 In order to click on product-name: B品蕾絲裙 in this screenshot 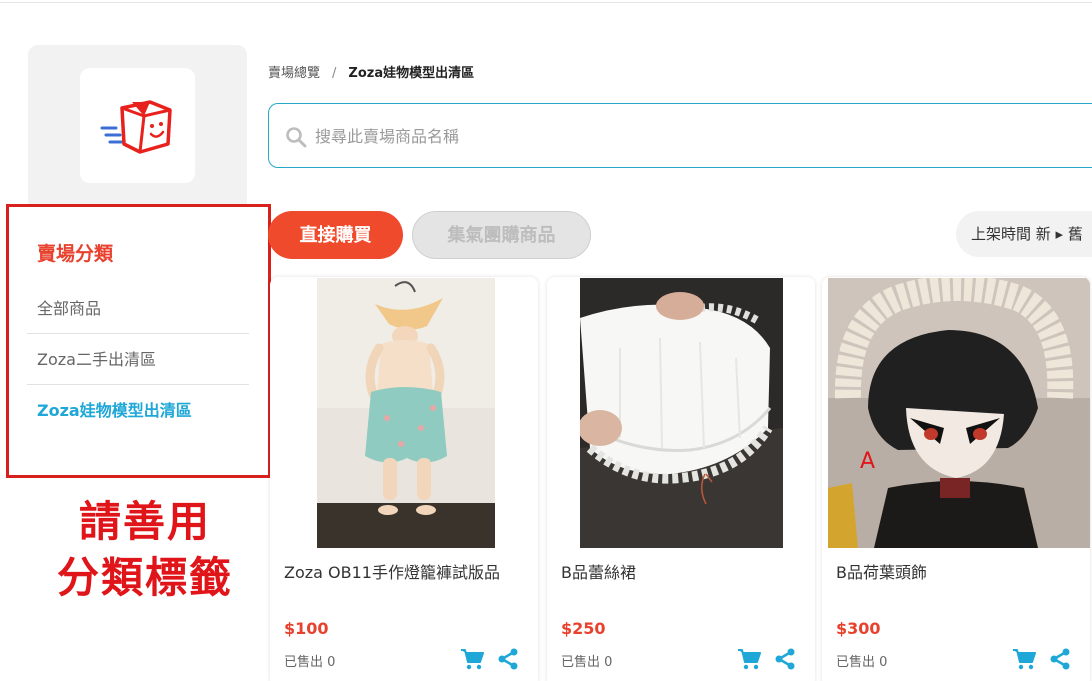, I will do `click(598, 571)`.